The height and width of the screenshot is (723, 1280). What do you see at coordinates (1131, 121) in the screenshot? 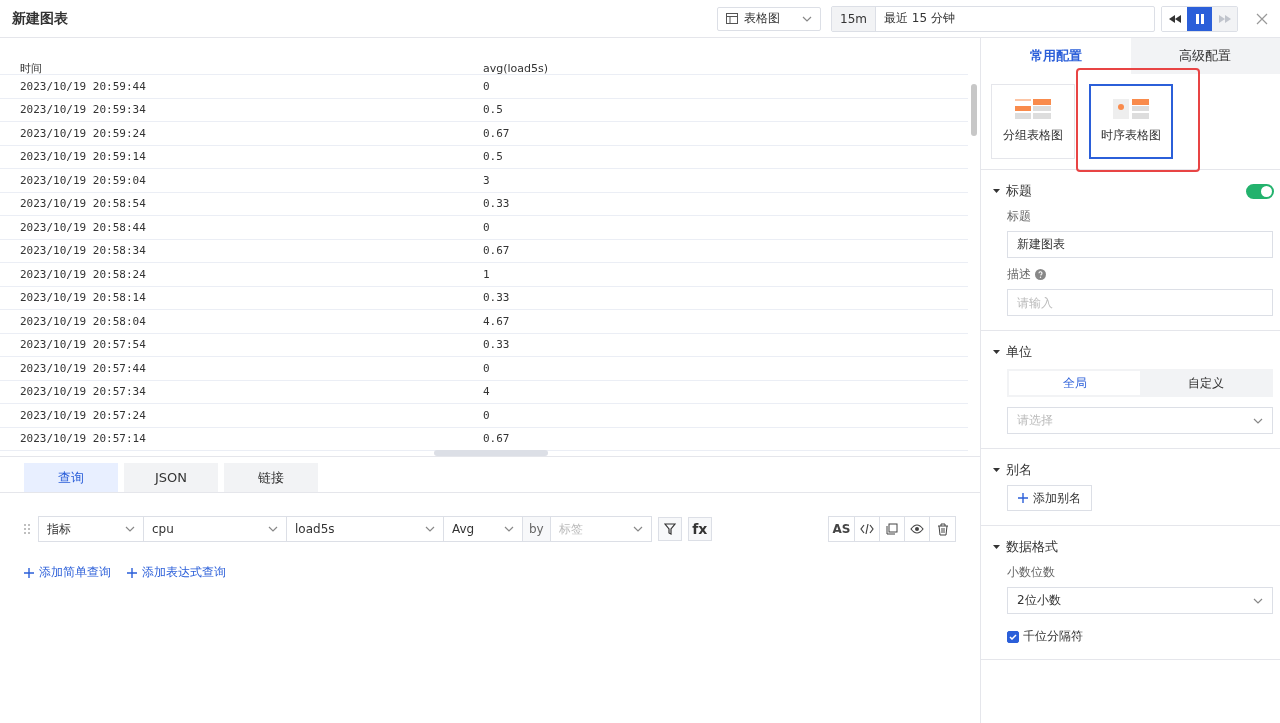
I see `chart-type-card: 时序表格图` at bounding box center [1131, 121].